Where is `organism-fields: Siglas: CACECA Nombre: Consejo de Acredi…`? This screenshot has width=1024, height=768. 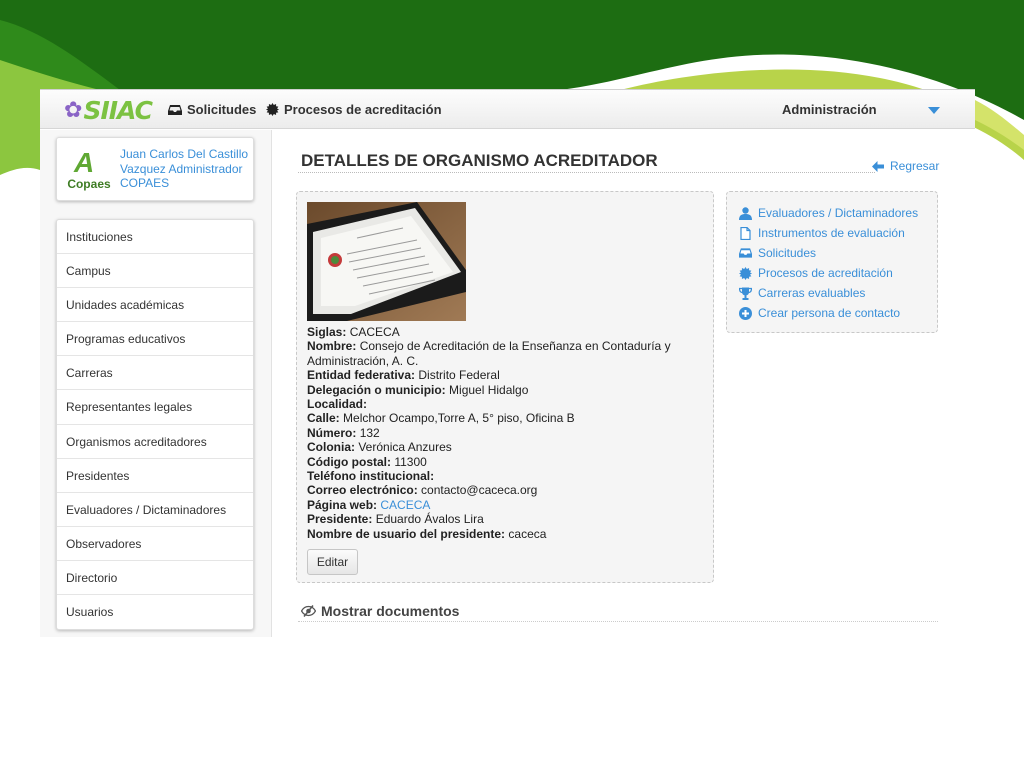 organism-fields: Siglas: CACECA Nombre: Consejo de Acredi… is located at coordinates (507, 433).